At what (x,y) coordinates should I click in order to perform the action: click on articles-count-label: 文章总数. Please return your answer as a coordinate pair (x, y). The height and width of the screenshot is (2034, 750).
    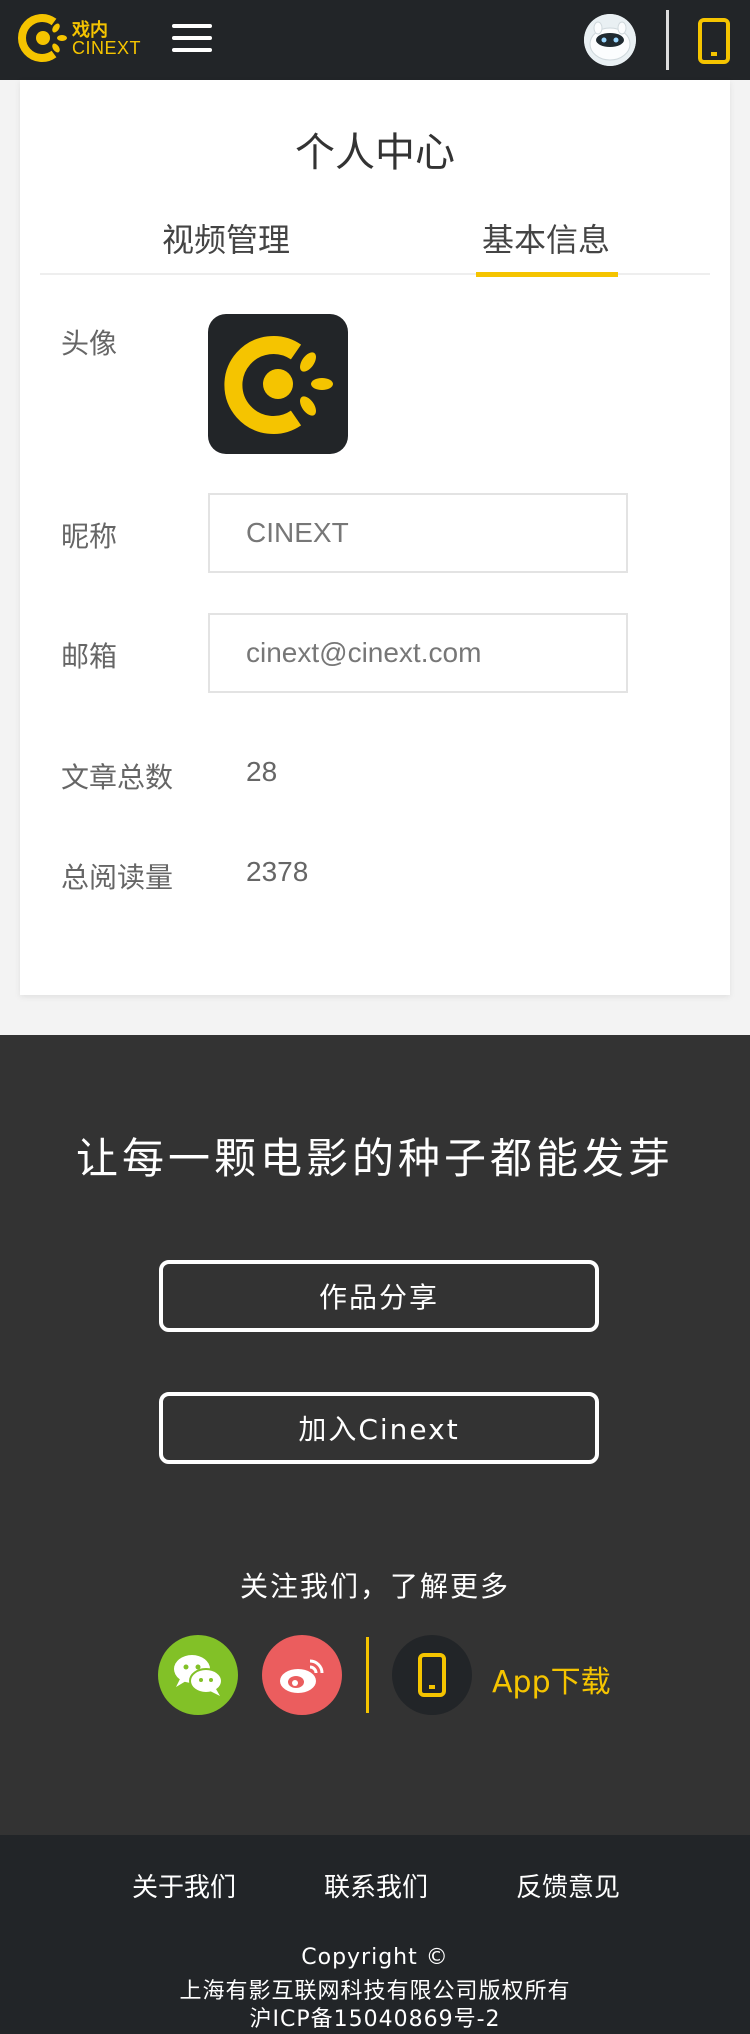
    Looking at the image, I should click on (117, 777).